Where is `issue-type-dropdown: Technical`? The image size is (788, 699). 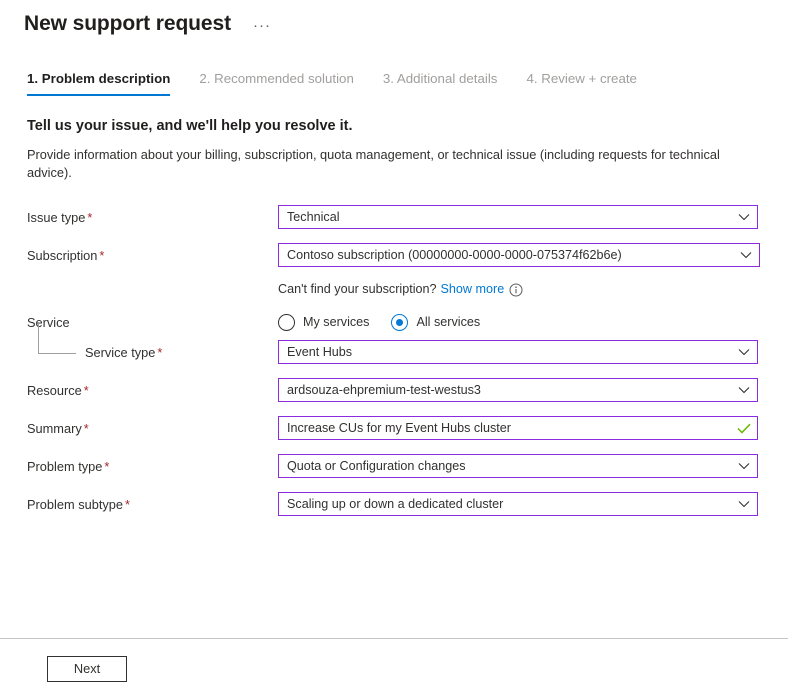 issue-type-dropdown: Technical is located at coordinates (518, 217).